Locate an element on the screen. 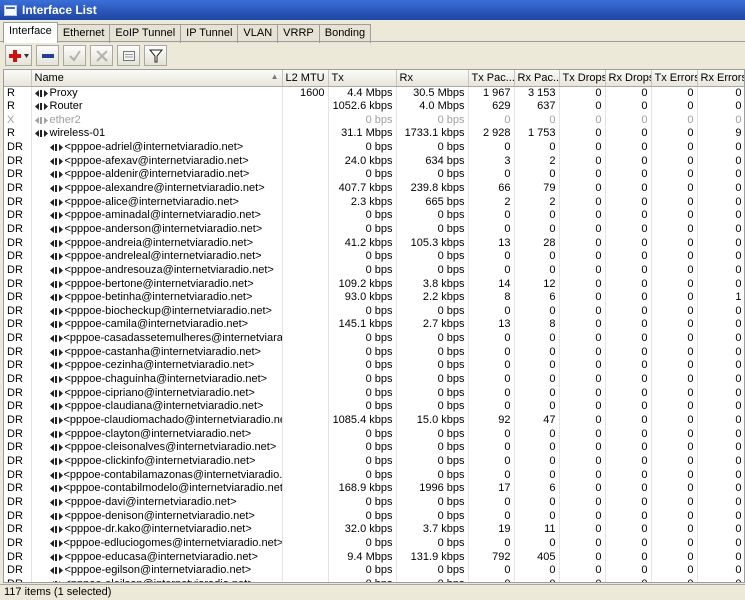 Image resolution: width=745 pixels, height=600 pixels. cell-rx: 665 bps is located at coordinates (432, 202).